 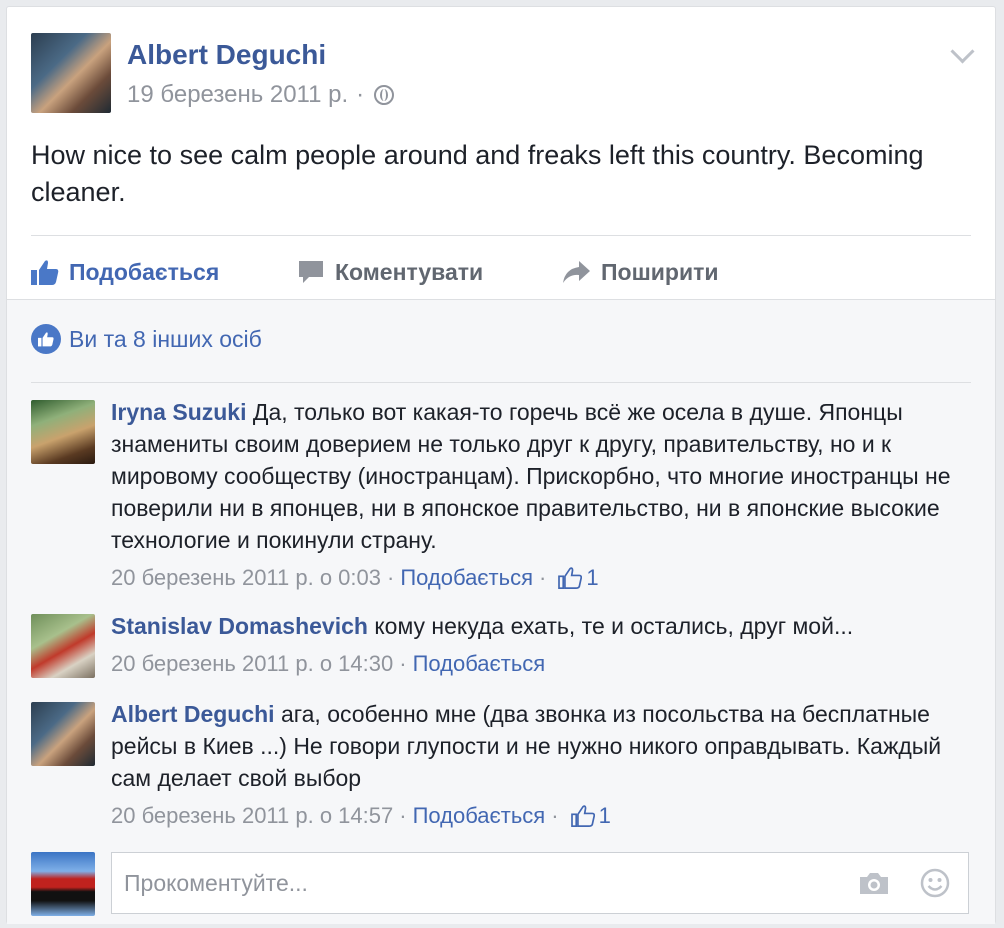 What do you see at coordinates (252, 664) in the screenshot?
I see `comment-timestamp: 20 березень 2011 р. о 14:30` at bounding box center [252, 664].